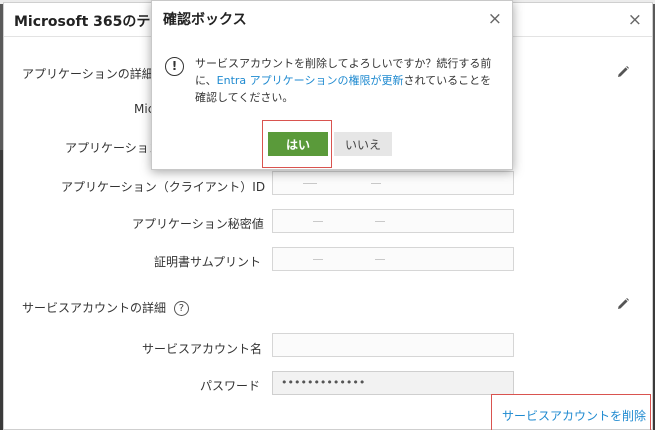 The height and width of the screenshot is (430, 655). What do you see at coordinates (181, 308) in the screenshot?
I see `help-icon: ?` at bounding box center [181, 308].